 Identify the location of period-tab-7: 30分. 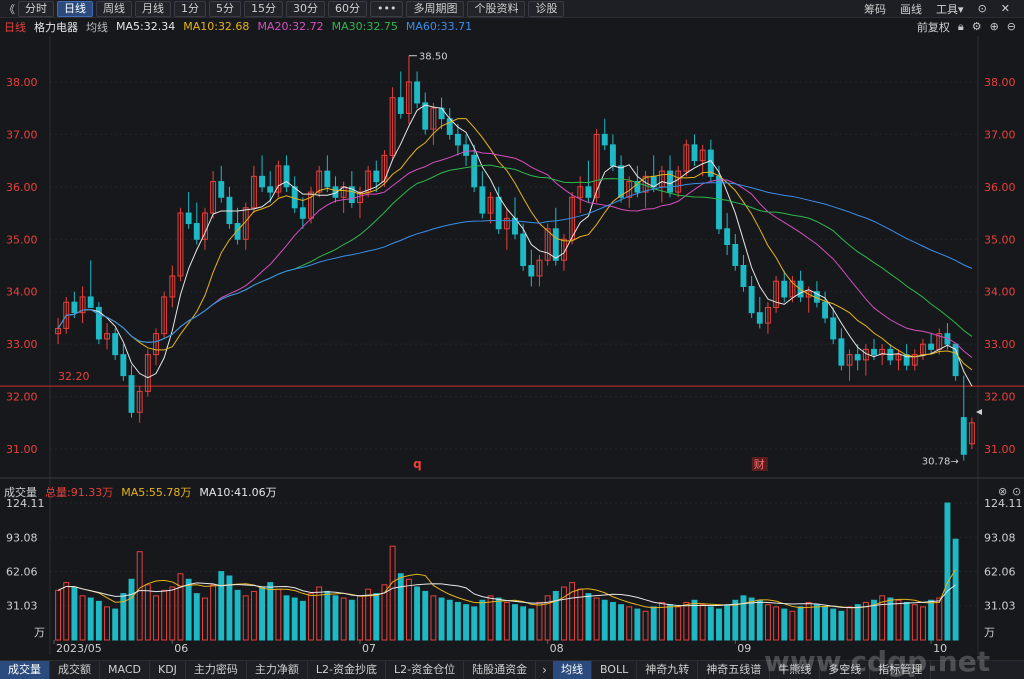
(305, 8).